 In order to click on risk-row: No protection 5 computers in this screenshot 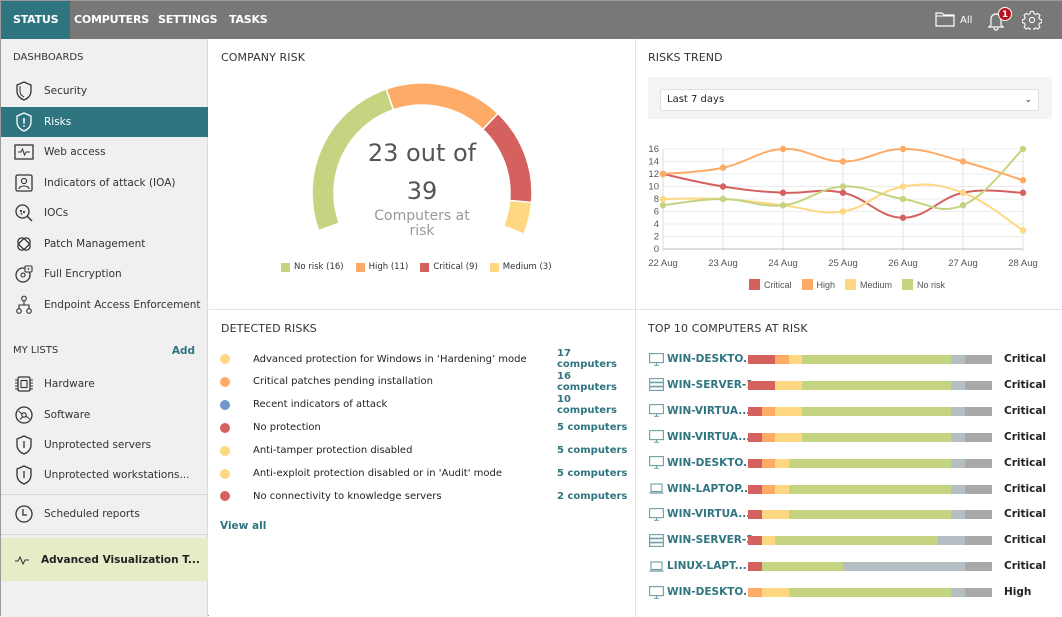, I will do `click(424, 428)`.